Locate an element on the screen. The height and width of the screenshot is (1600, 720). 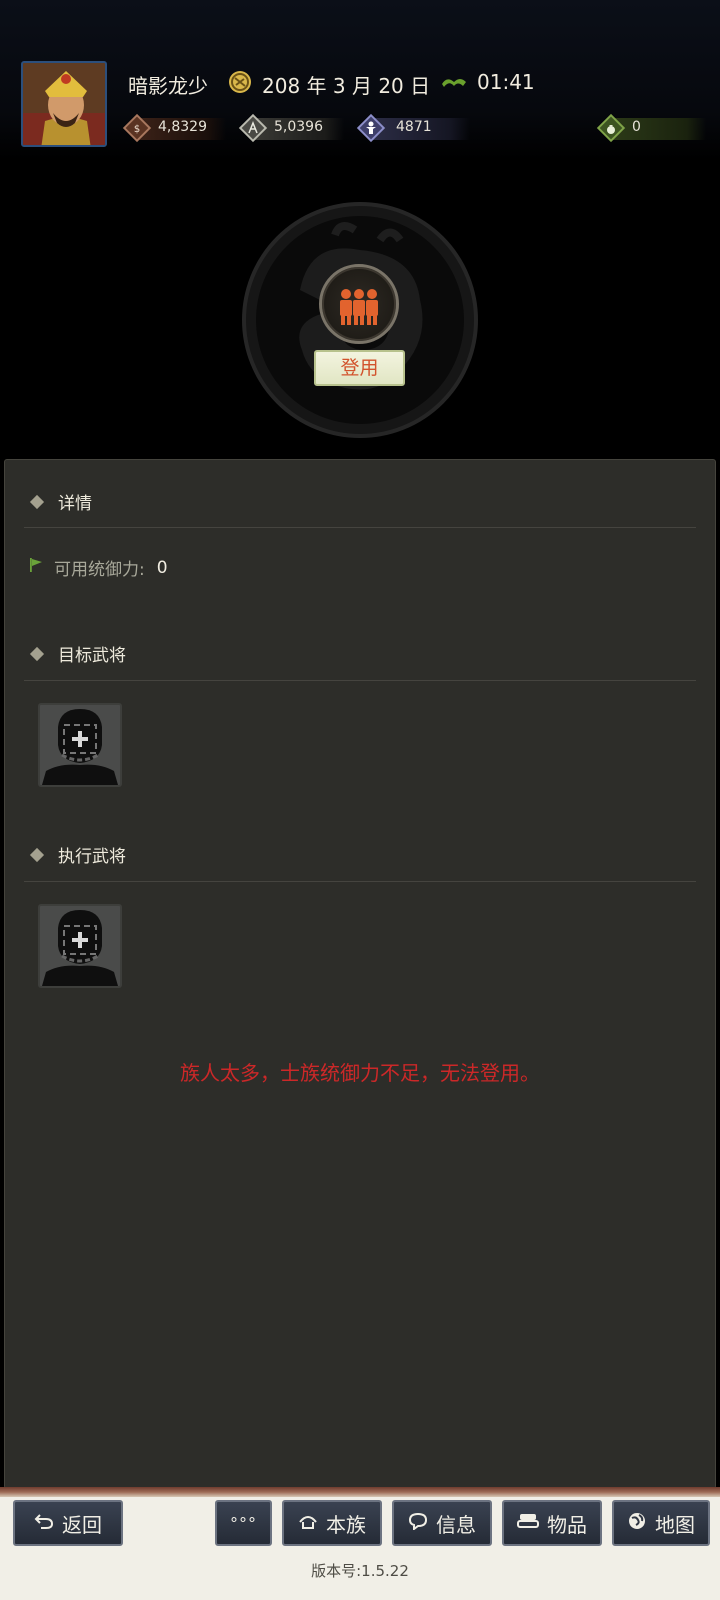
executor-general-heading: 执行武将 is located at coordinates (77, 854).